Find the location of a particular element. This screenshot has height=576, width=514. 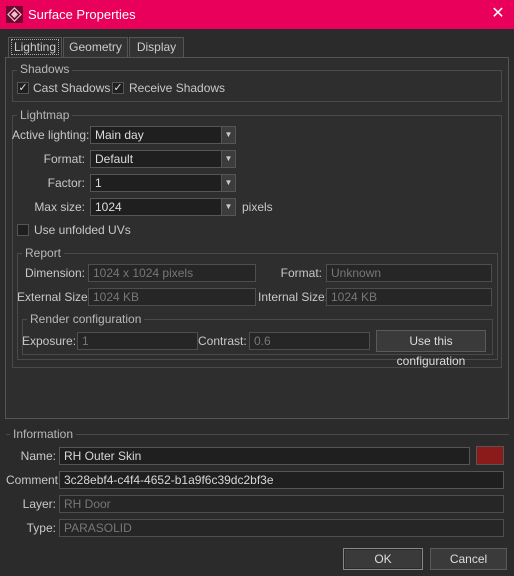

dimension-field: 1024 x 1024 pixels is located at coordinates (172, 273).